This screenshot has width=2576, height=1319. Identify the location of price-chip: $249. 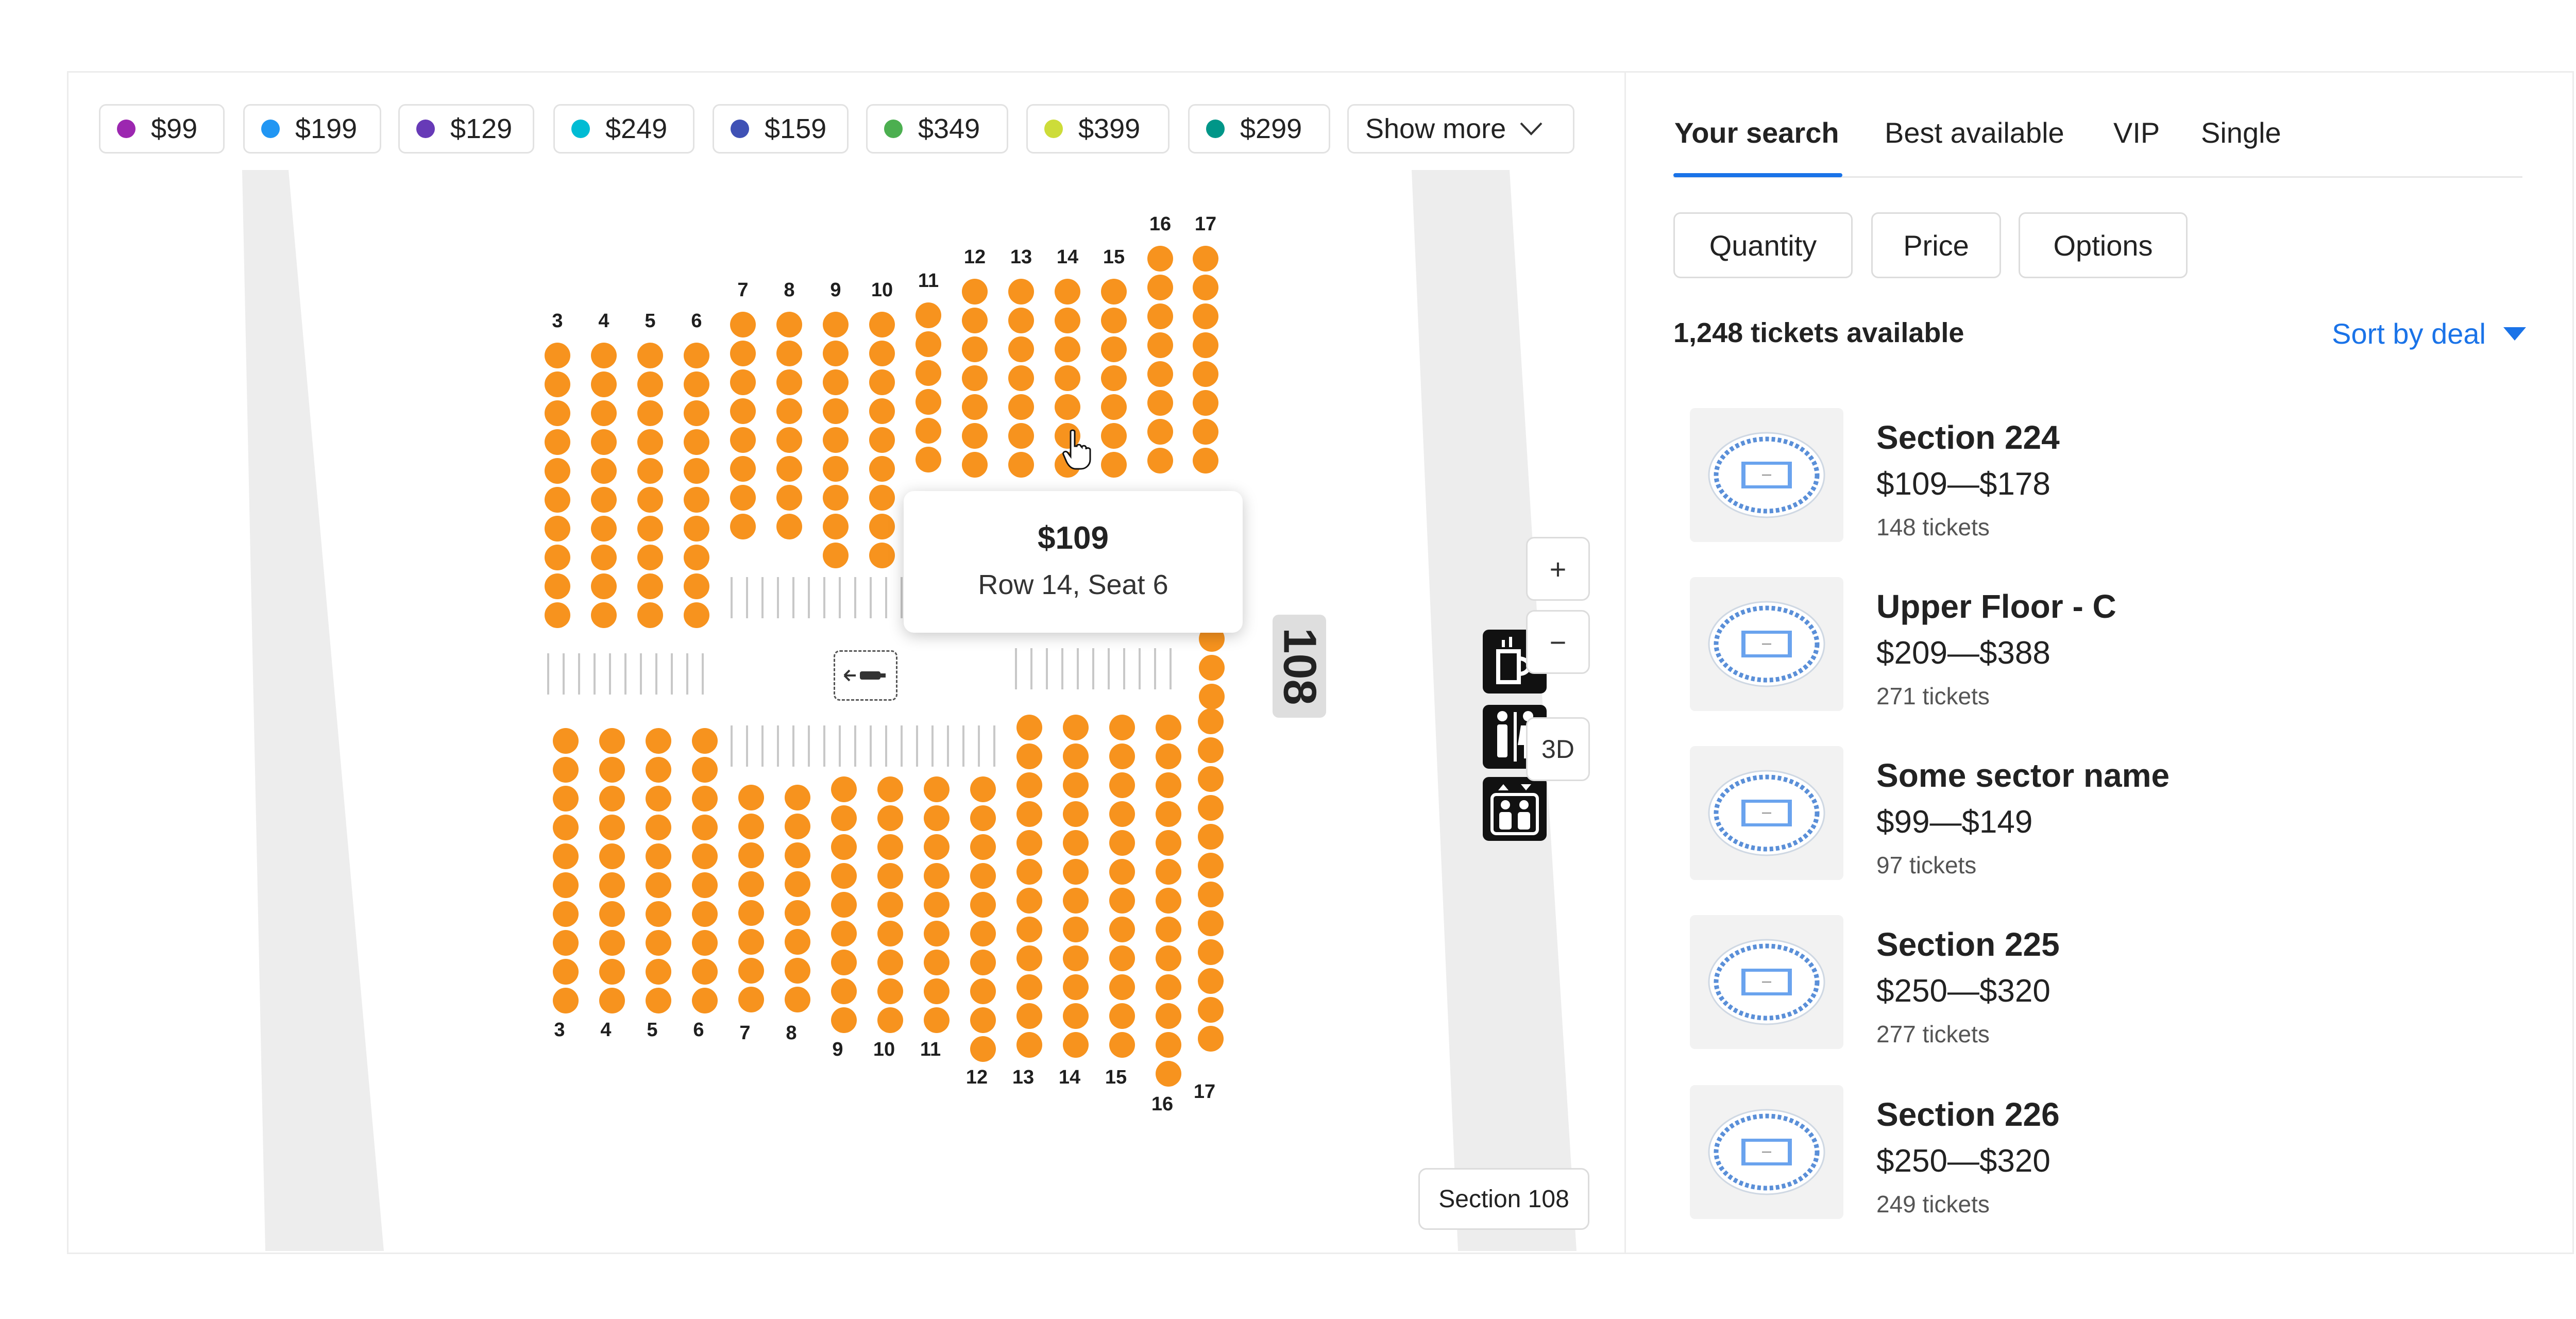
(623, 129).